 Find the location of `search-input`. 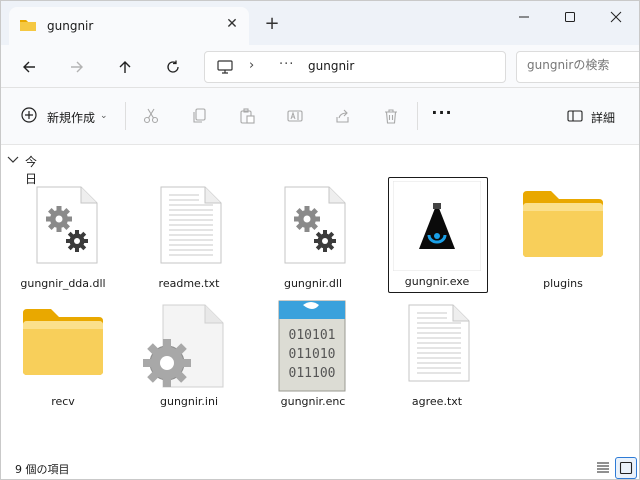

search-input is located at coordinates (582, 65).